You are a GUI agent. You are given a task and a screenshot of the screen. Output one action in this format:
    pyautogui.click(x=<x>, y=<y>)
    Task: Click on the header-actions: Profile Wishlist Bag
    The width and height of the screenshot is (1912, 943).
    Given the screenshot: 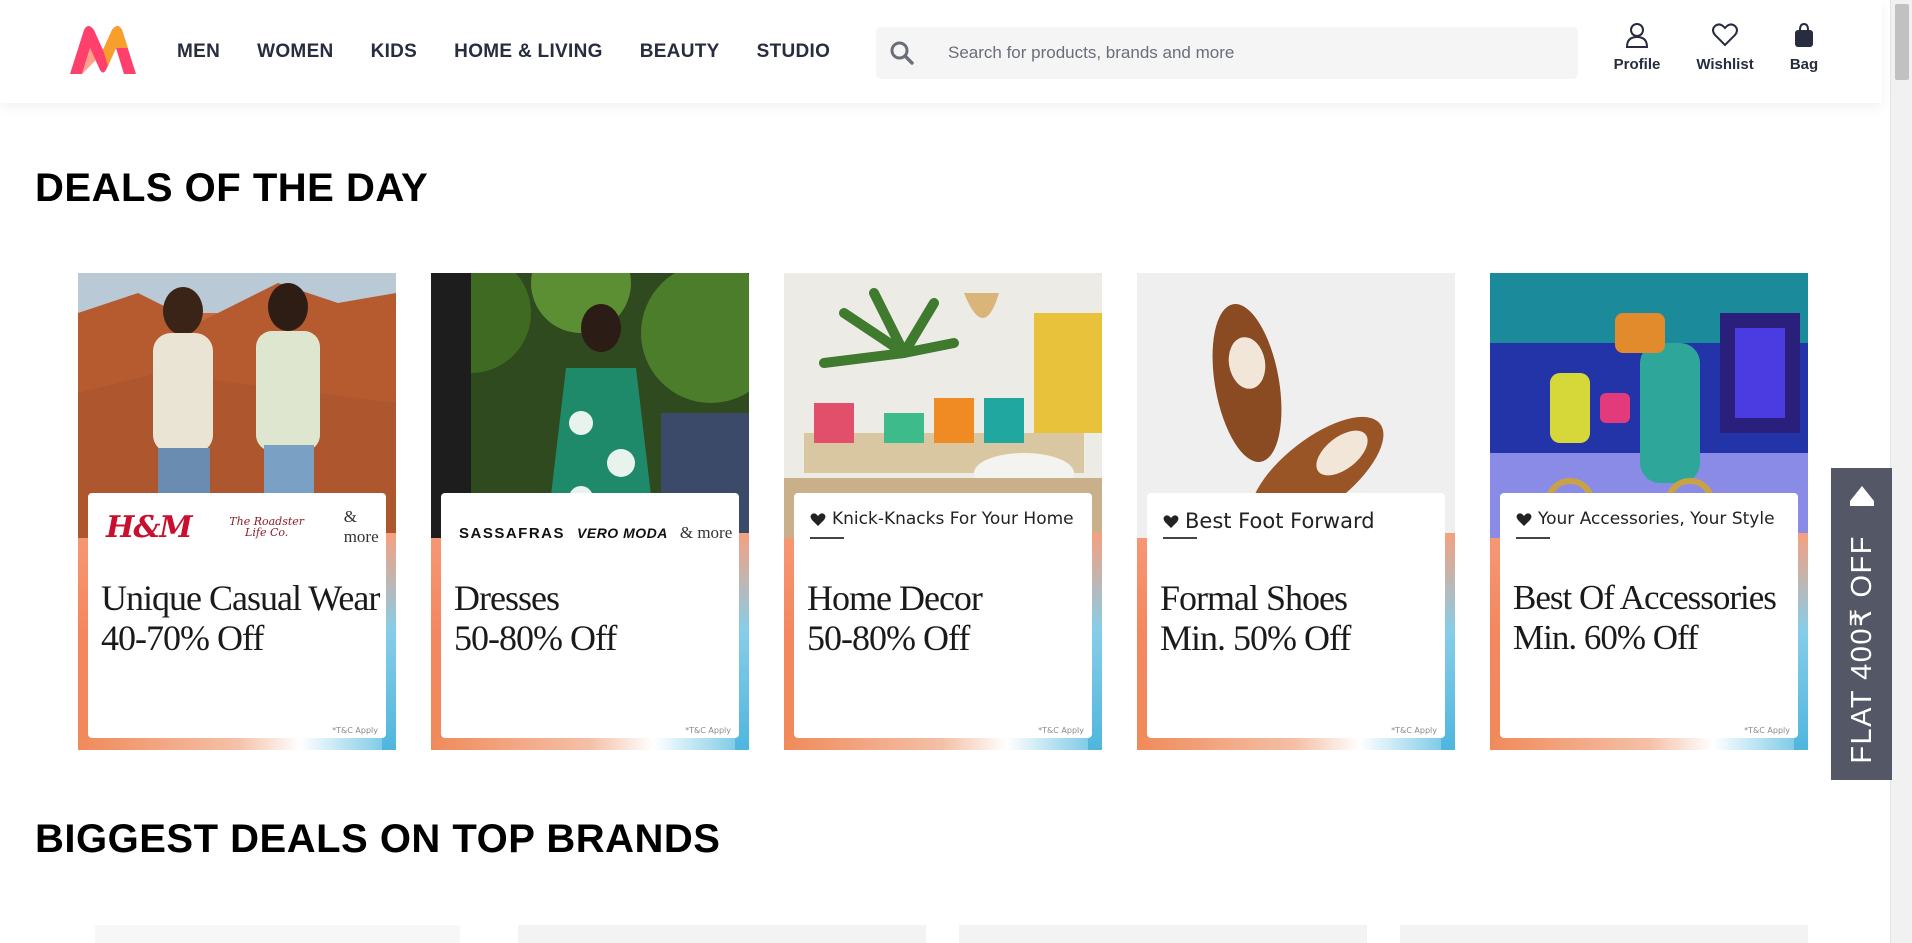 What is the action you would take?
    pyautogui.click(x=1717, y=47)
    